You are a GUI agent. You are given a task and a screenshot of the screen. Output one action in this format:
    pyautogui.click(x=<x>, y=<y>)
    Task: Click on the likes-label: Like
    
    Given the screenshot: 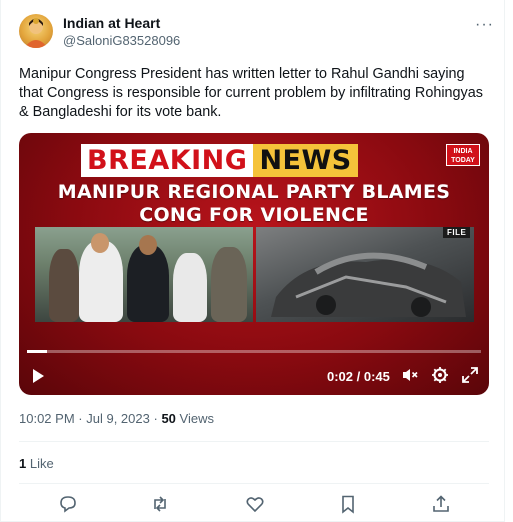 What is the action you would take?
    pyautogui.click(x=41, y=463)
    